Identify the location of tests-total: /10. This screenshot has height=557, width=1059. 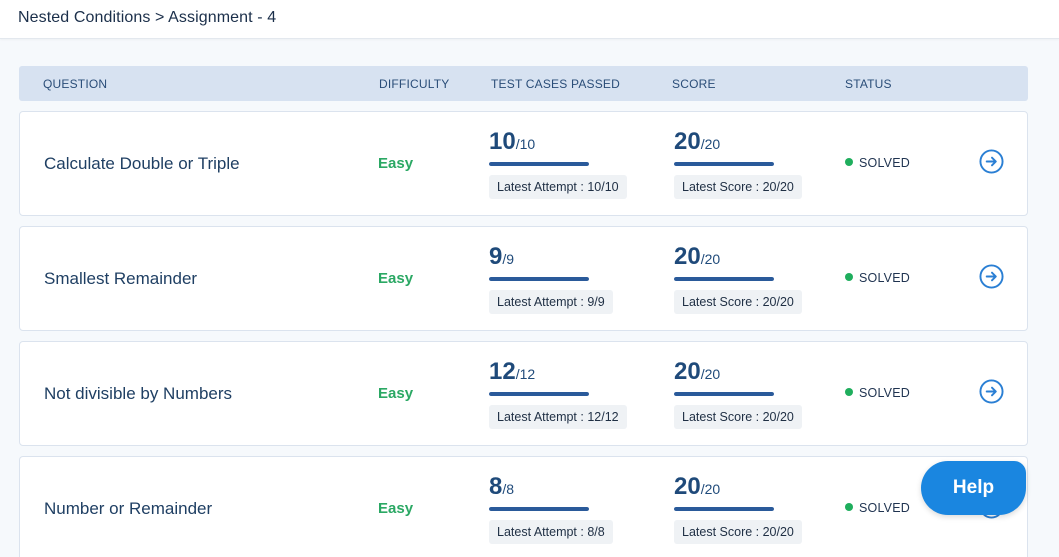
(525, 144).